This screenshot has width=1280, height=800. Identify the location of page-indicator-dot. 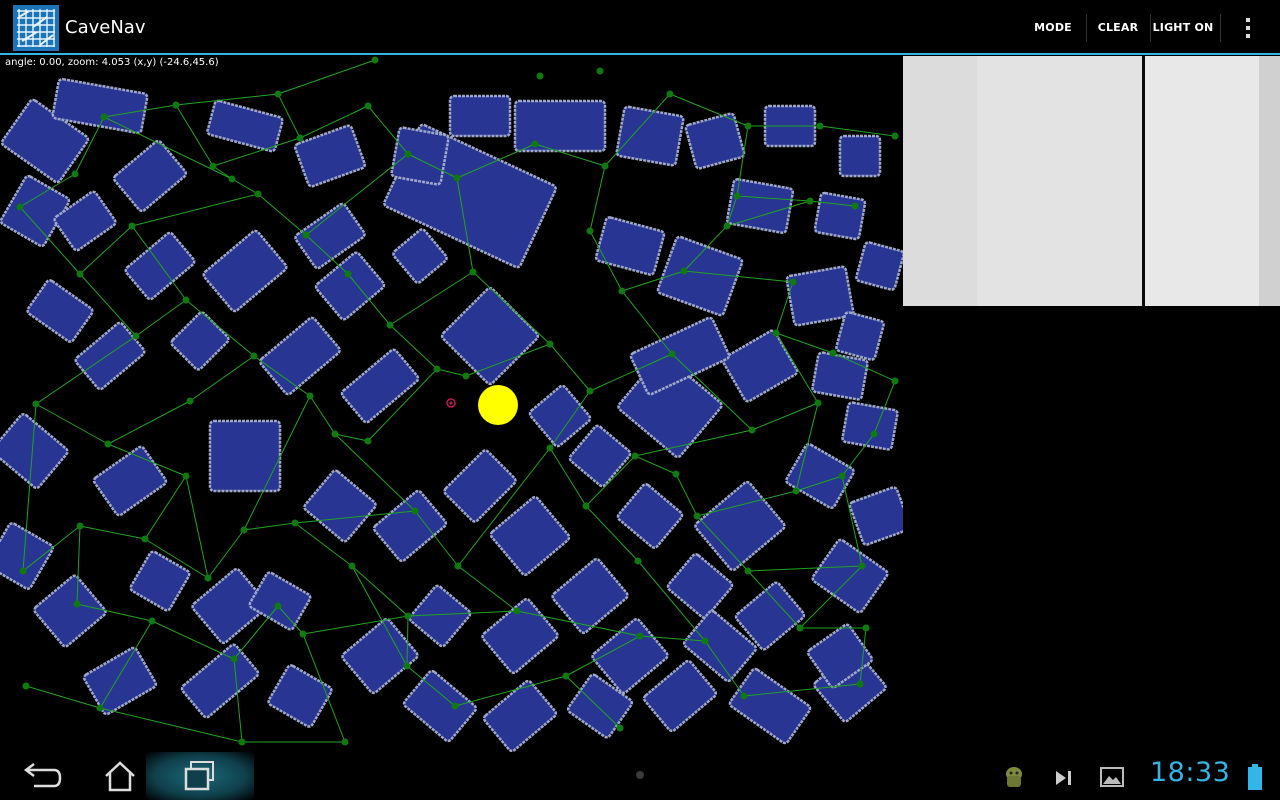
(640, 775).